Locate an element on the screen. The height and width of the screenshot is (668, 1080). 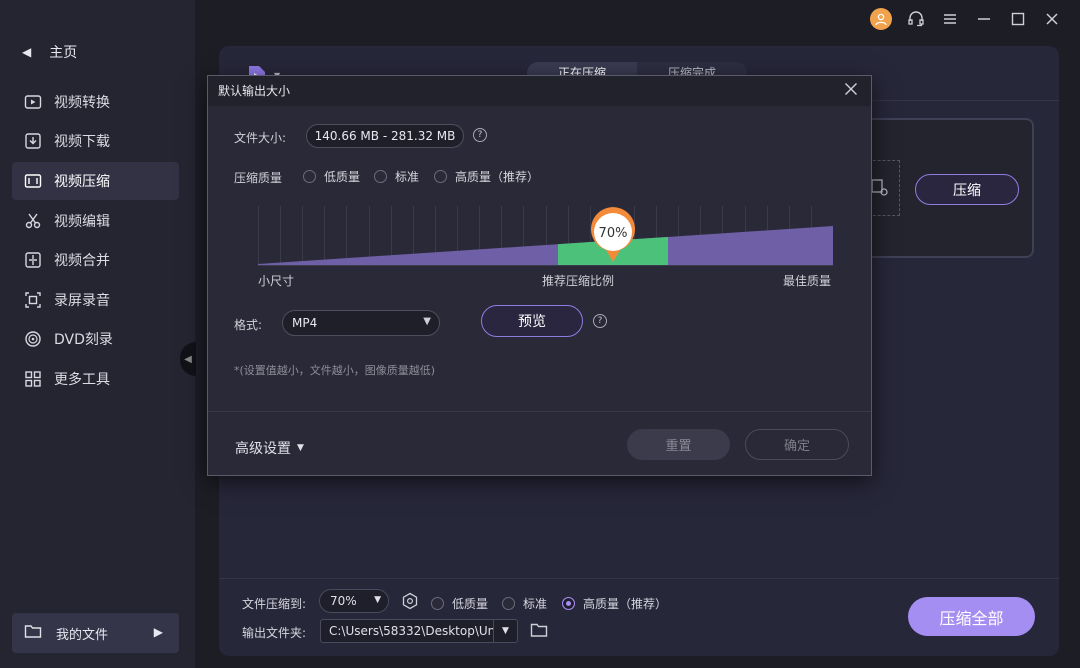
dialog-title: 默认输出大小 is located at coordinates (539, 91).